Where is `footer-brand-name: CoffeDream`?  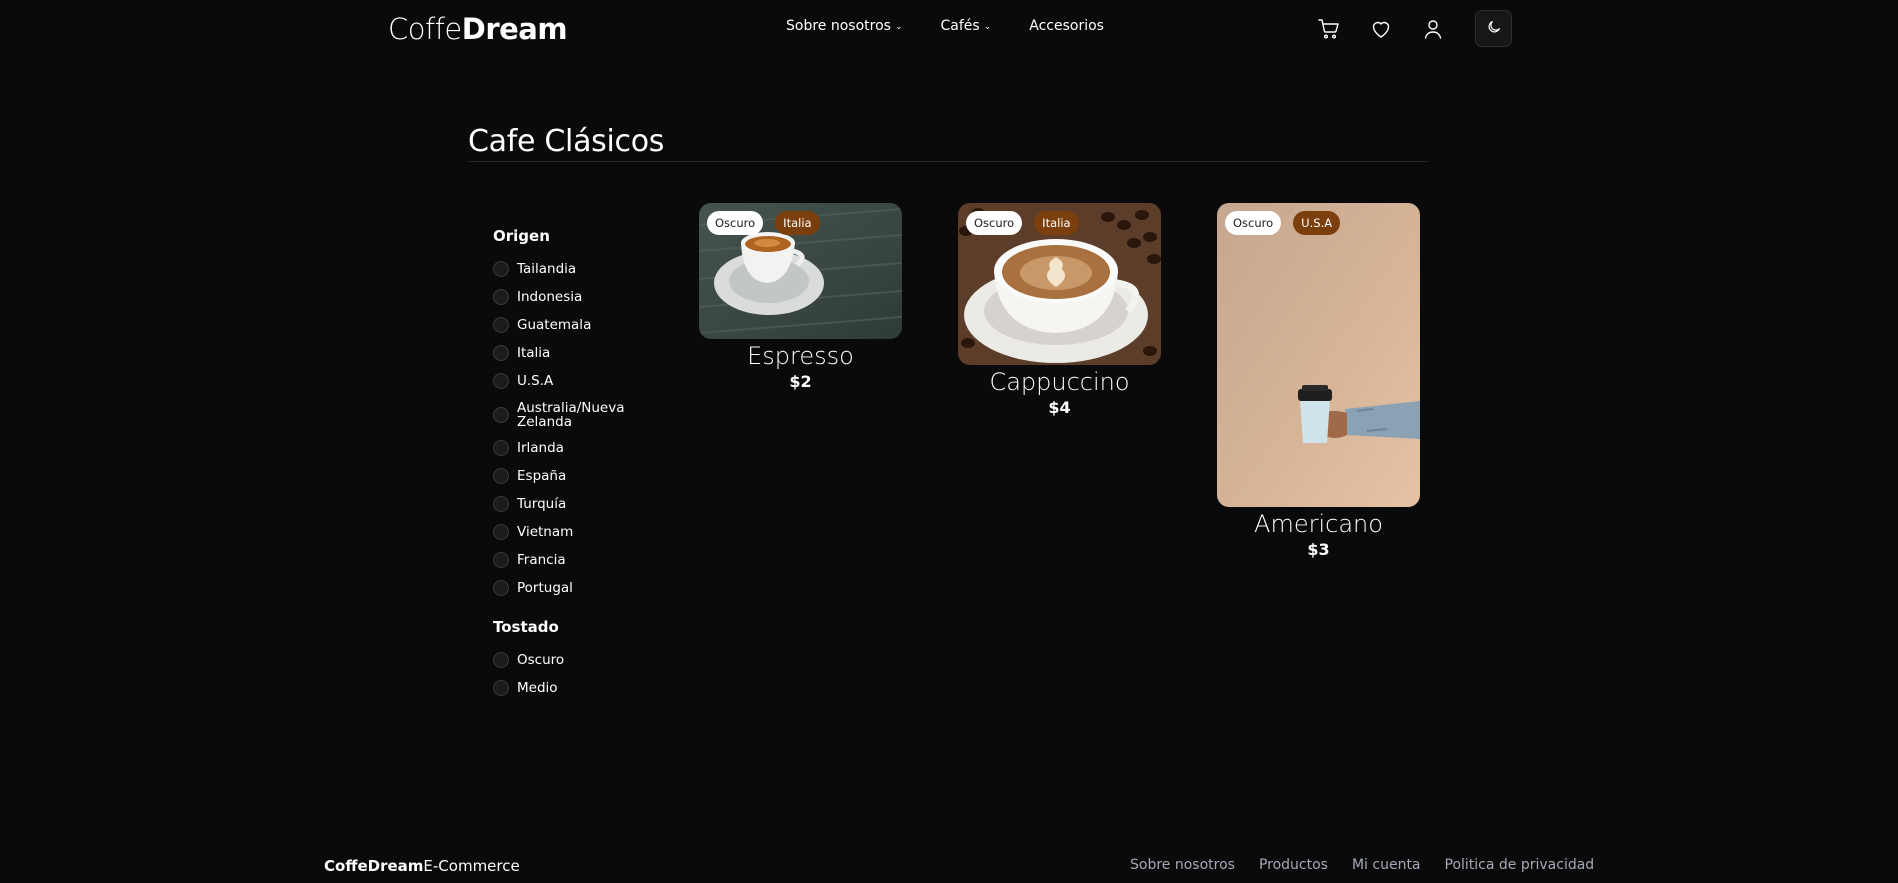 footer-brand-name: CoffeDream is located at coordinates (374, 866).